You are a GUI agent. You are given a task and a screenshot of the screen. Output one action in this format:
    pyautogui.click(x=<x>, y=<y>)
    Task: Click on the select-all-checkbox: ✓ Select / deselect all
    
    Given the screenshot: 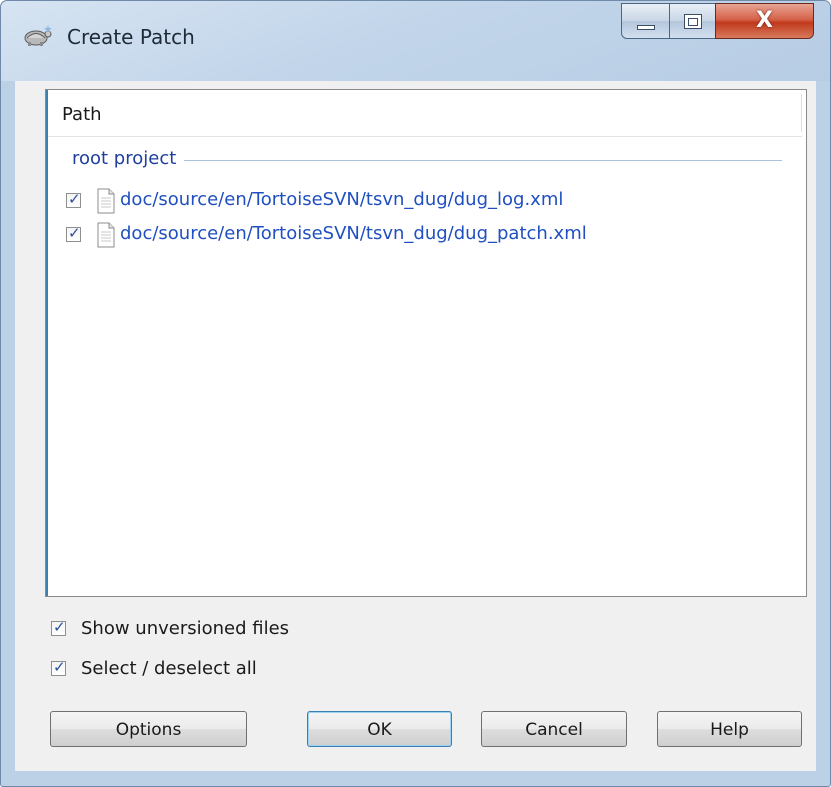 What is the action you would take?
    pyautogui.click(x=201, y=669)
    